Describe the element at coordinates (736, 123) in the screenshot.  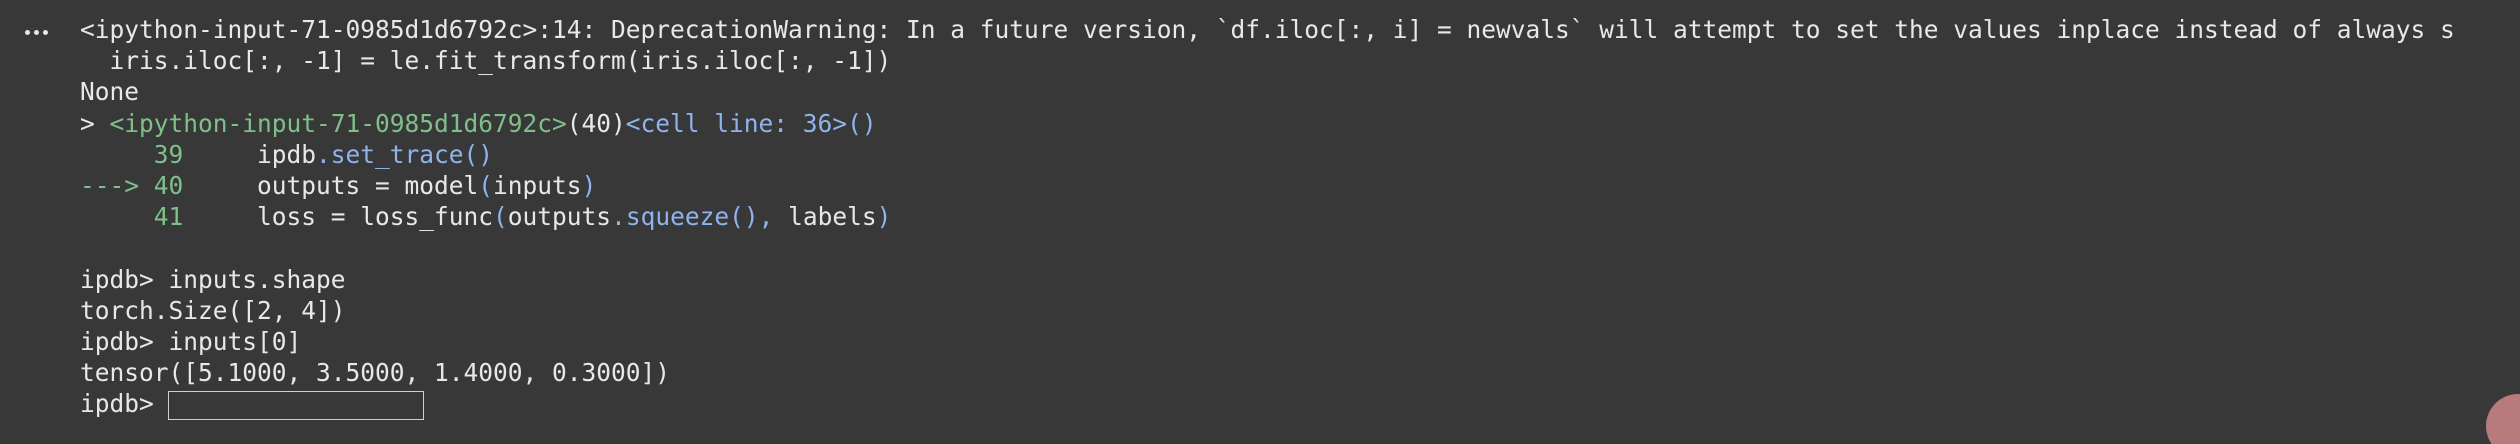
I see `location-cell: <cell line: 36>` at that location.